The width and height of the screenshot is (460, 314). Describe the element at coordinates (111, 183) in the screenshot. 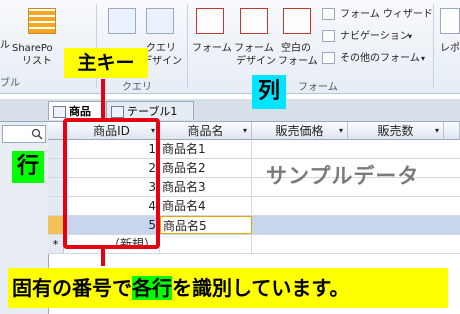

I see `primary-key-highlight-box` at that location.